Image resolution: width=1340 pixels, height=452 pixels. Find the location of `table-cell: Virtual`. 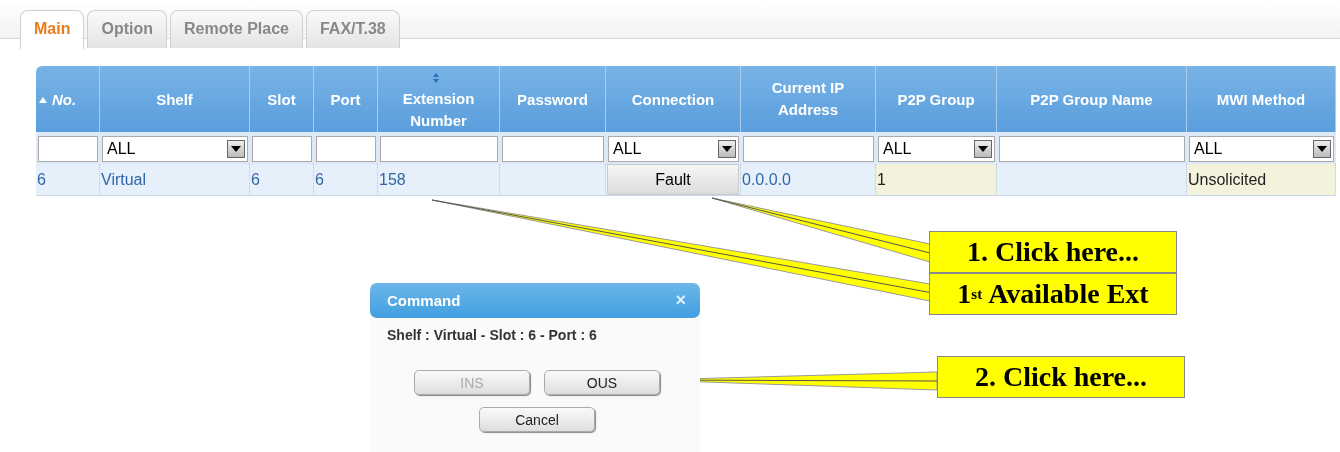

table-cell: Virtual is located at coordinates (124, 179).